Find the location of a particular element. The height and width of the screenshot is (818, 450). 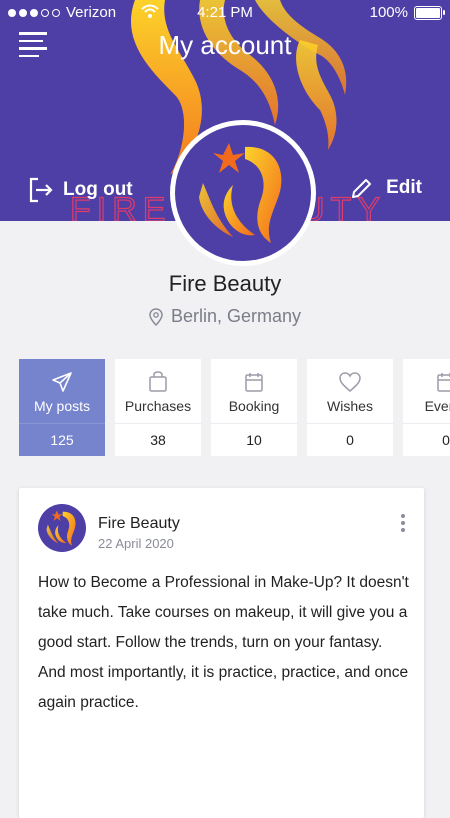

logout-icon is located at coordinates (41, 190).